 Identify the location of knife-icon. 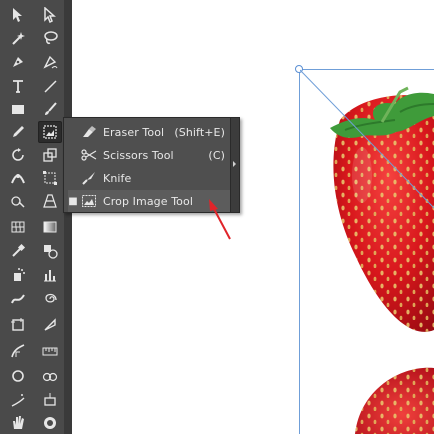
(89, 178).